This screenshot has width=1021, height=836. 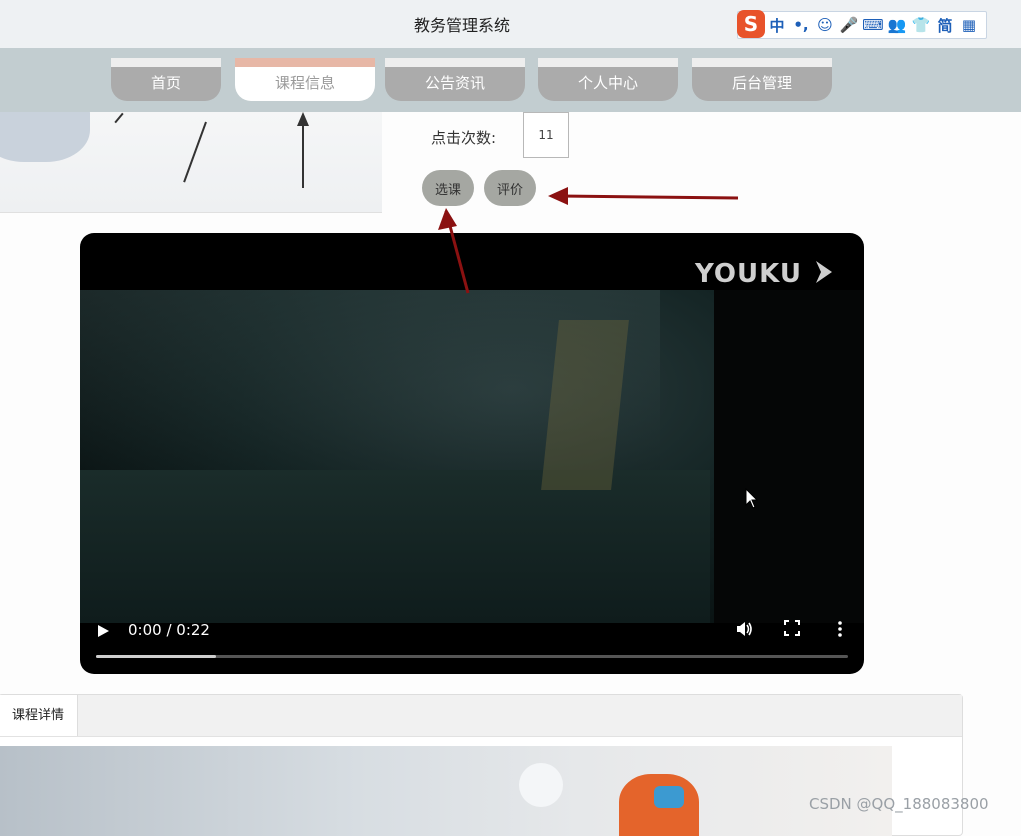 What do you see at coordinates (744, 630) in the screenshot?
I see `volume-icon` at bounding box center [744, 630].